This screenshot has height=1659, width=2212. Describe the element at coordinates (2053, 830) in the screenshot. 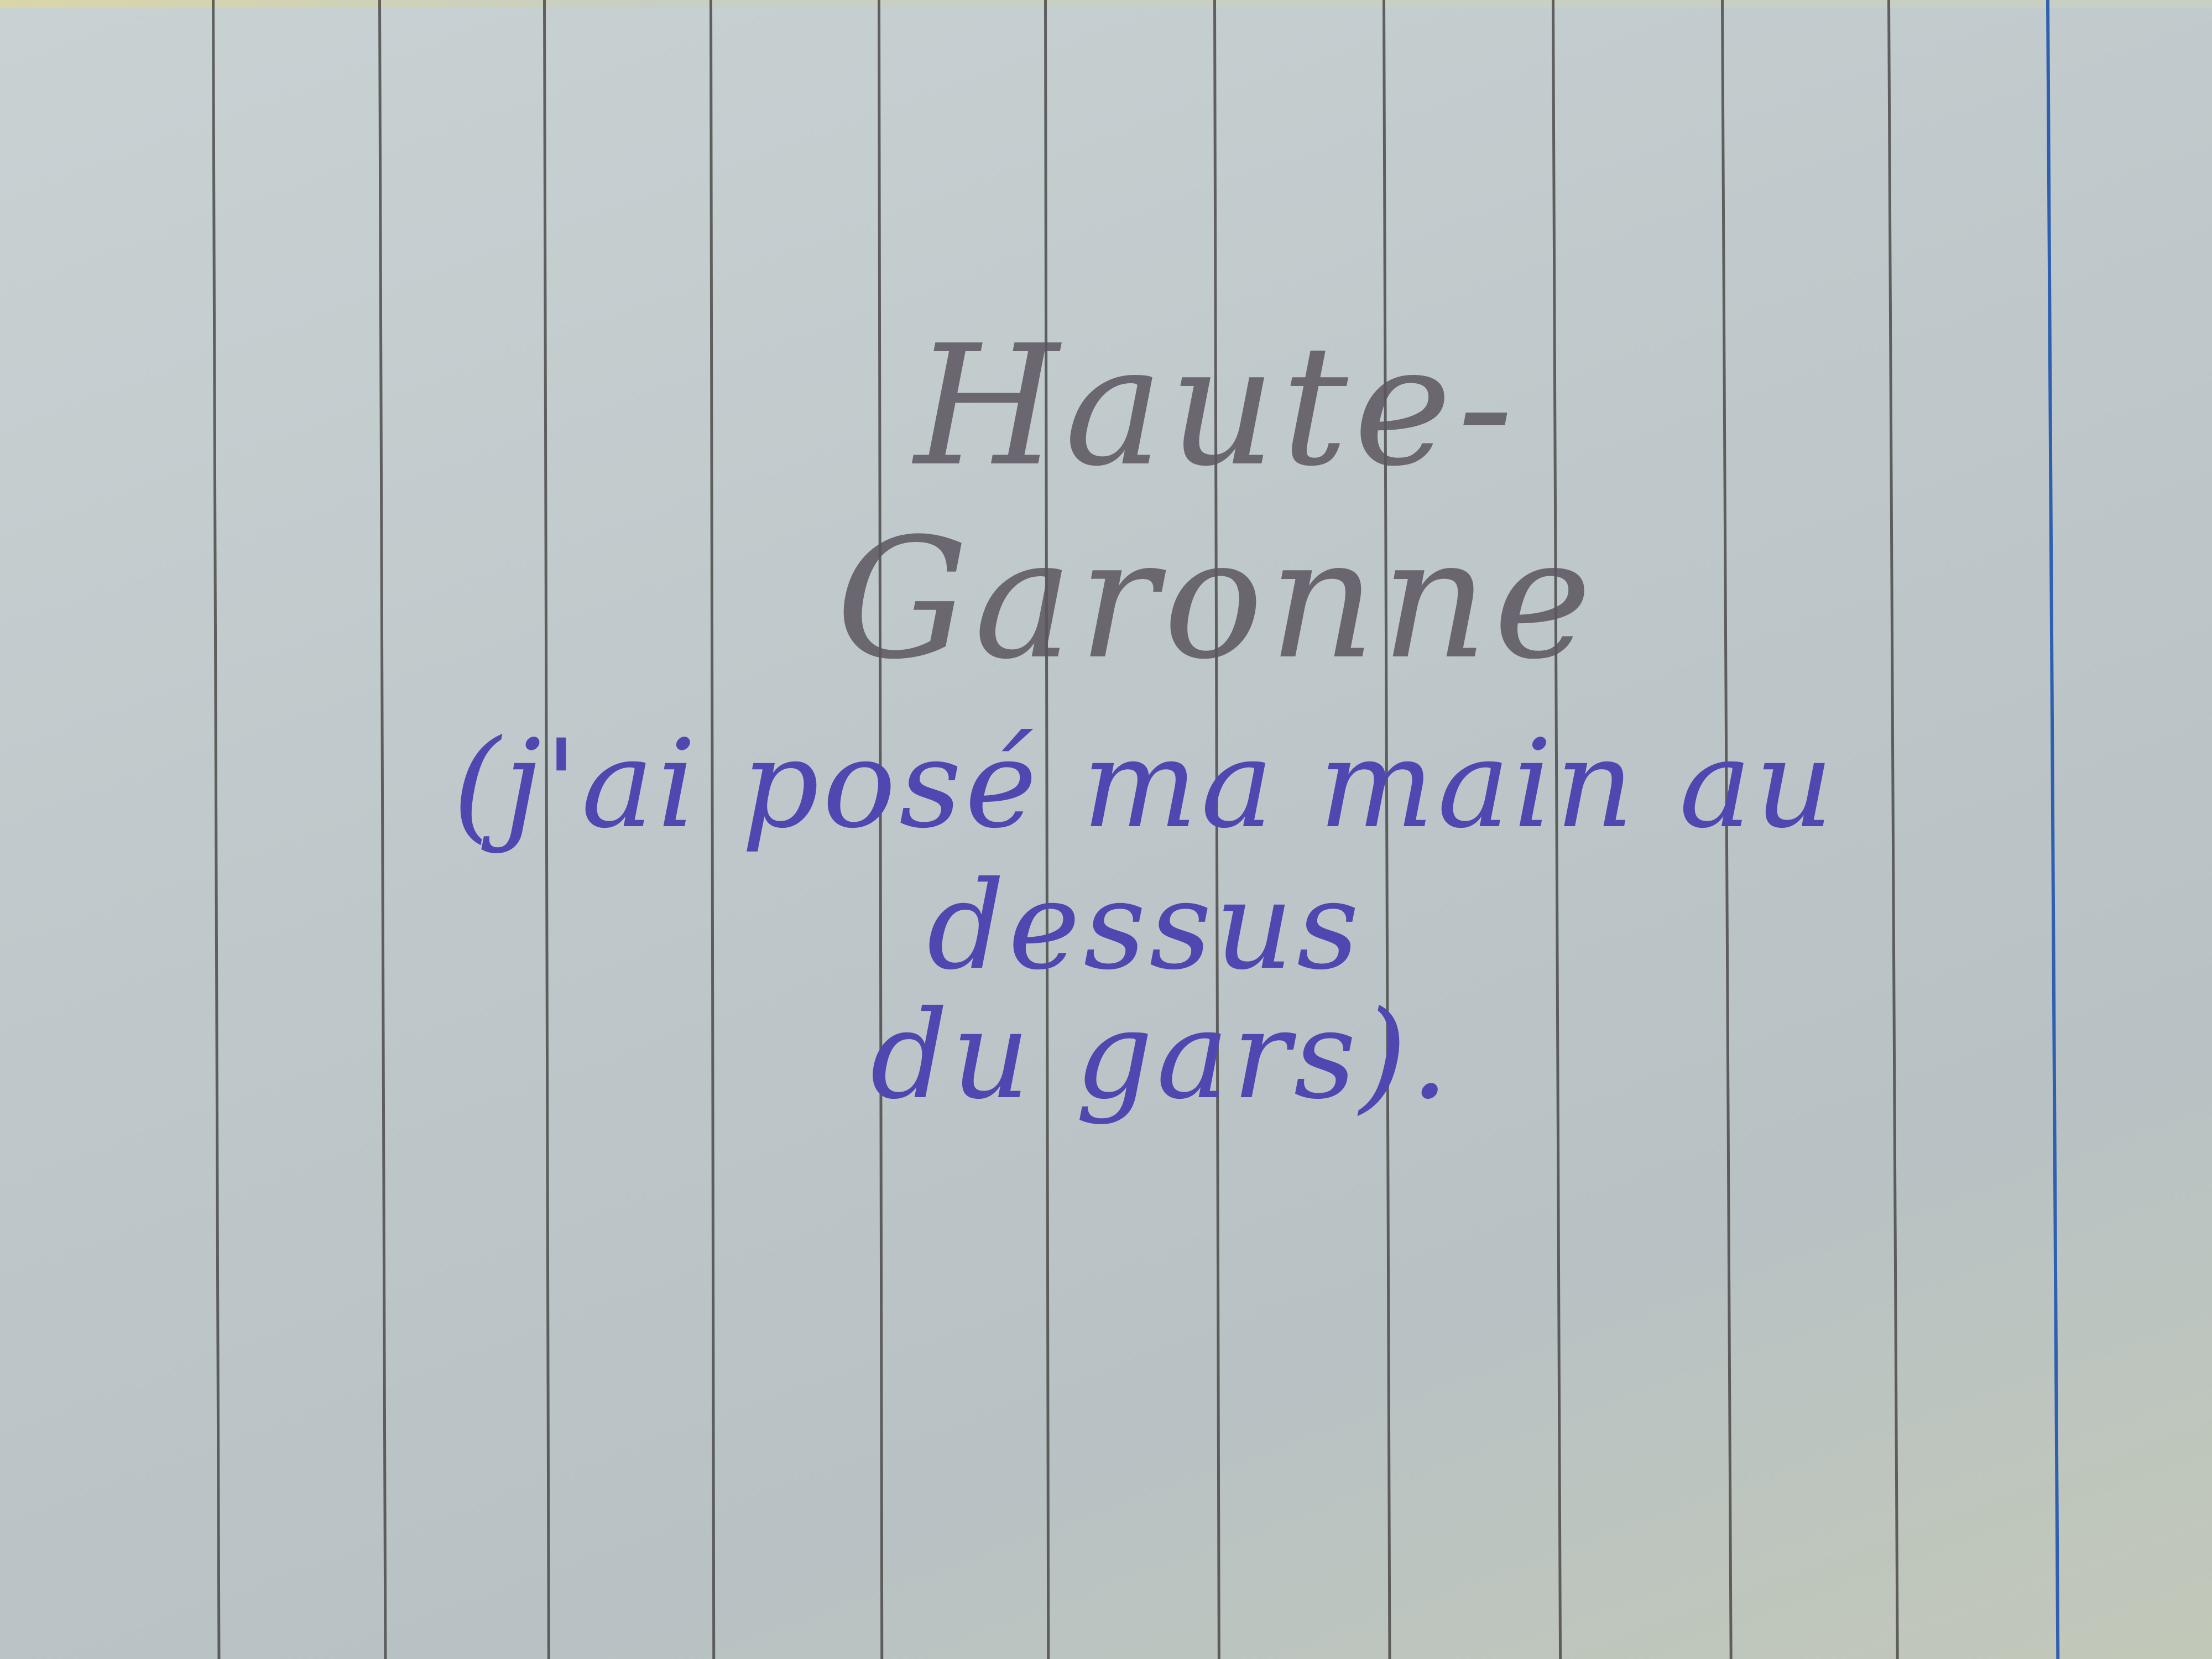

I see `margin-line` at that location.